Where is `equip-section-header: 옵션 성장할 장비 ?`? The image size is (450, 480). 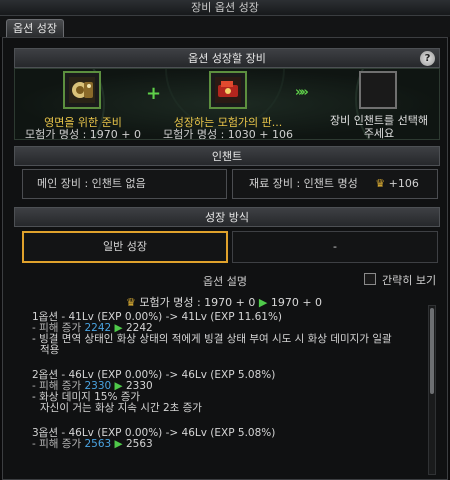 equip-section-header: 옵션 성장할 장비 ? is located at coordinates (227, 58).